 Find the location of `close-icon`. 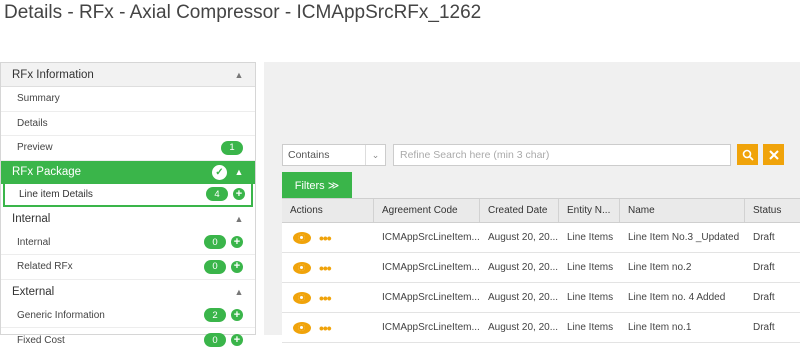

close-icon is located at coordinates (773, 154).